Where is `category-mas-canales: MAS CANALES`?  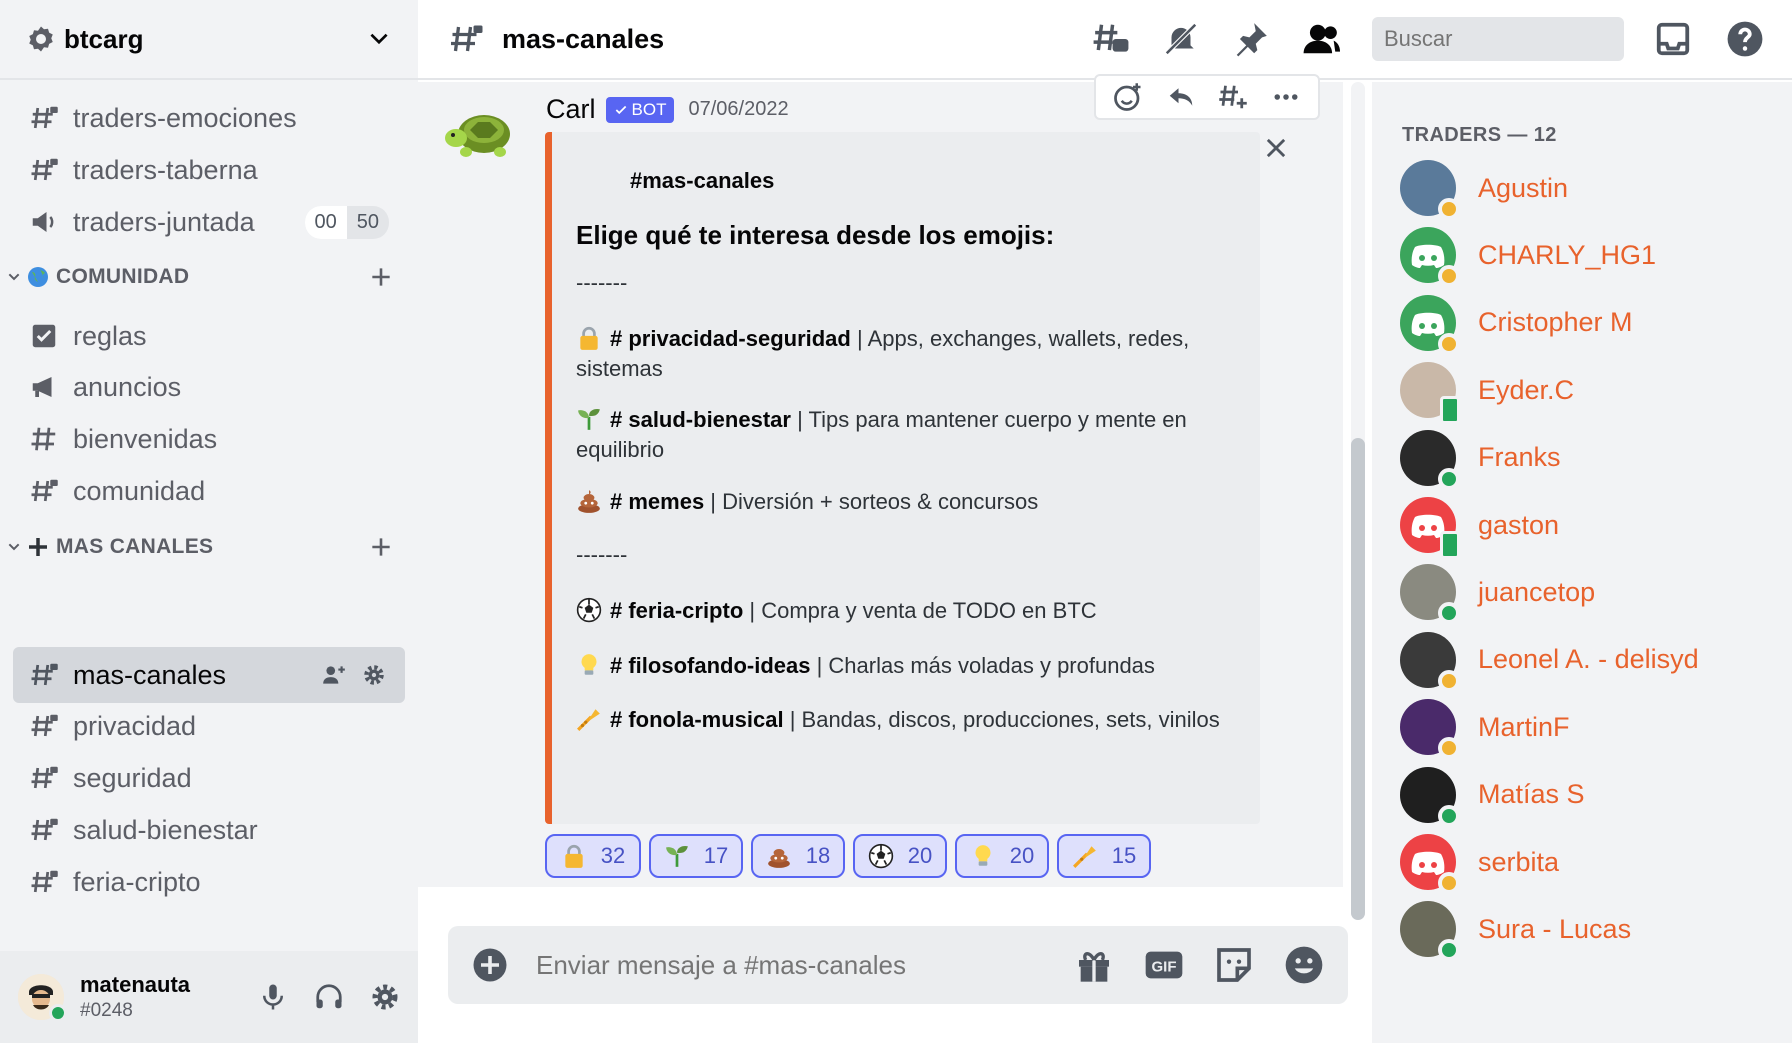
category-mas-canales: MAS CANALES is located at coordinates (206, 547).